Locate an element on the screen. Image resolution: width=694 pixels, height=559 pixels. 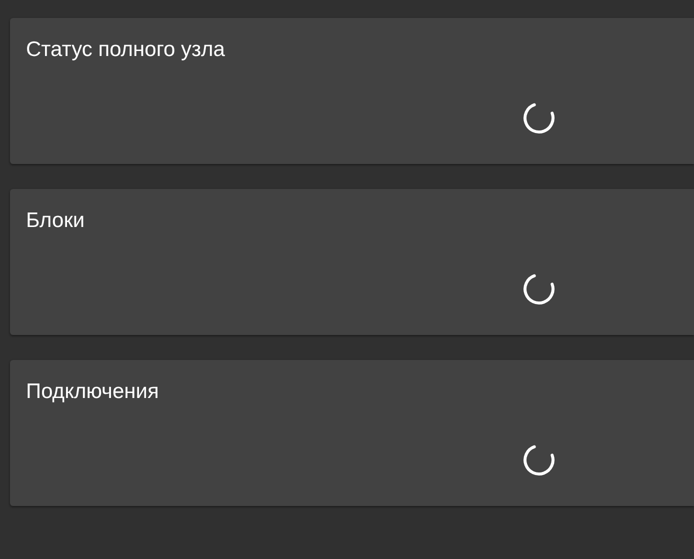
panel-title: Блоки is located at coordinates (55, 221).